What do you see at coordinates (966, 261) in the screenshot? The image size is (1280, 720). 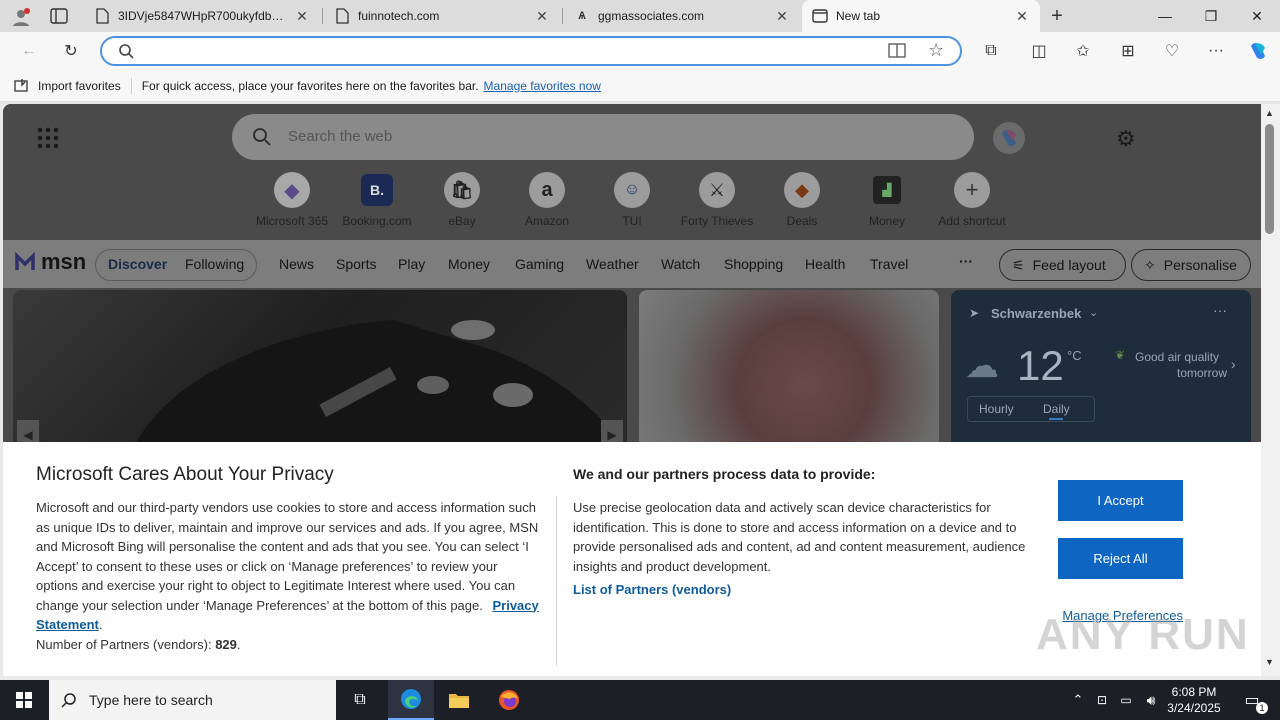 I see `nav-more-button: ···` at bounding box center [966, 261].